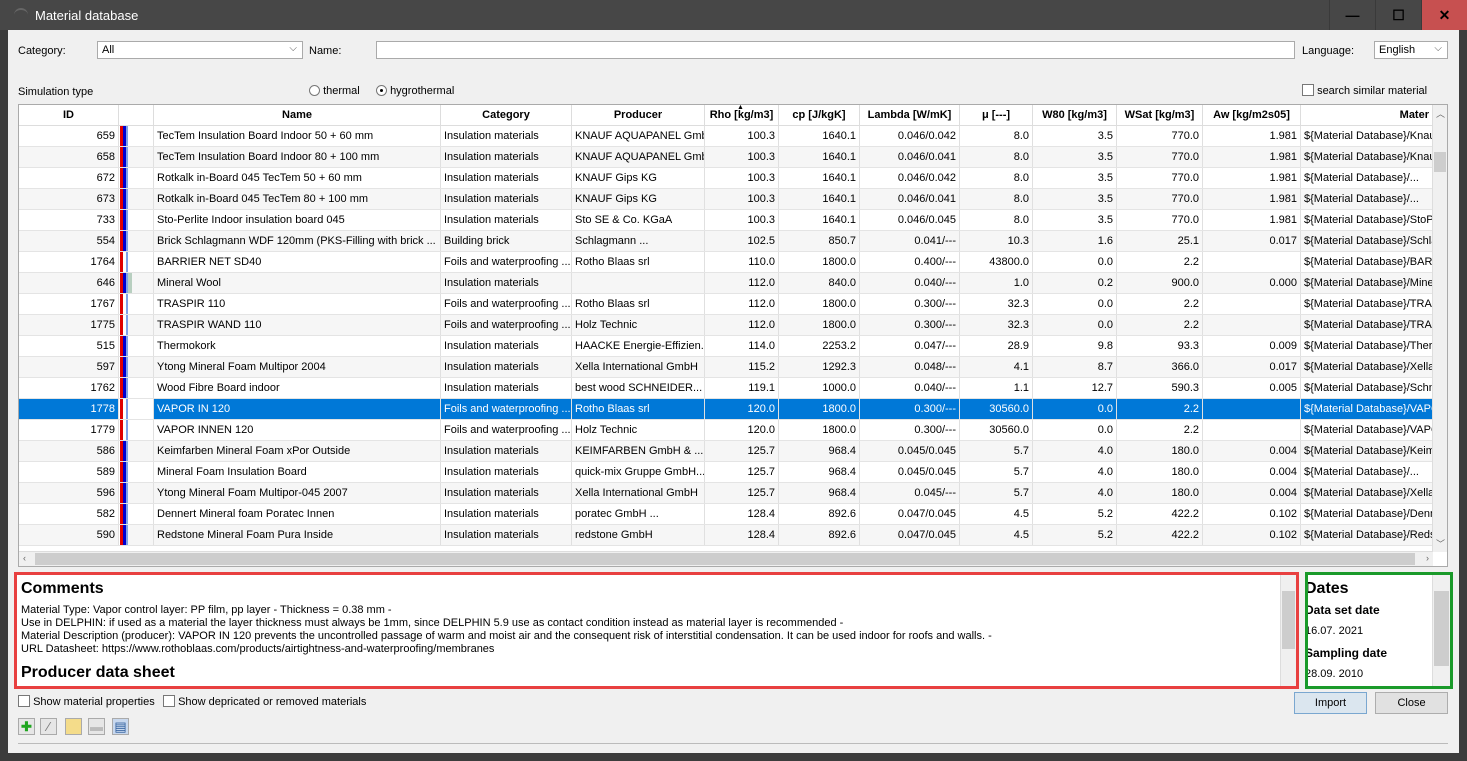  I want to click on dates-scrollbar, so click(1441, 630).